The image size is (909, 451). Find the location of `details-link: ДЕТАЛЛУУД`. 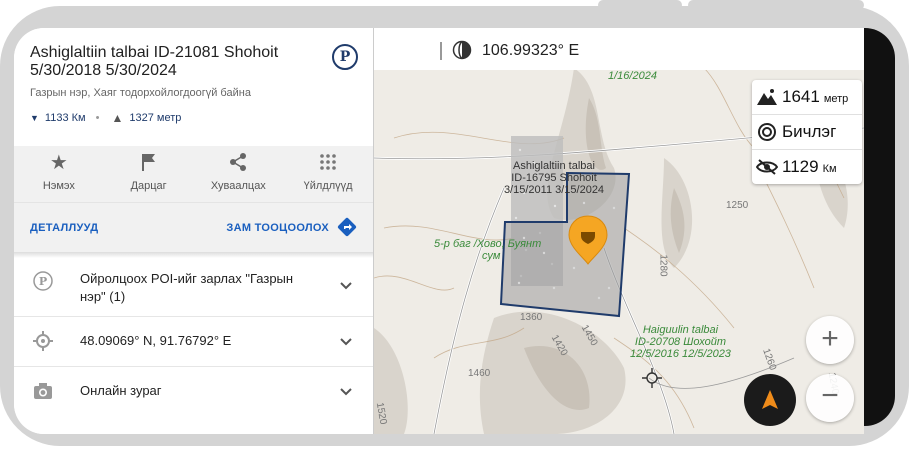

details-link: ДЕТАЛЛУУД is located at coordinates (64, 228).